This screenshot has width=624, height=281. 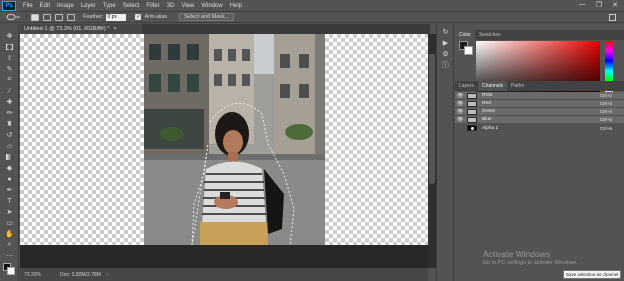 I want to click on tab-layers: Layers, so click(x=466, y=86).